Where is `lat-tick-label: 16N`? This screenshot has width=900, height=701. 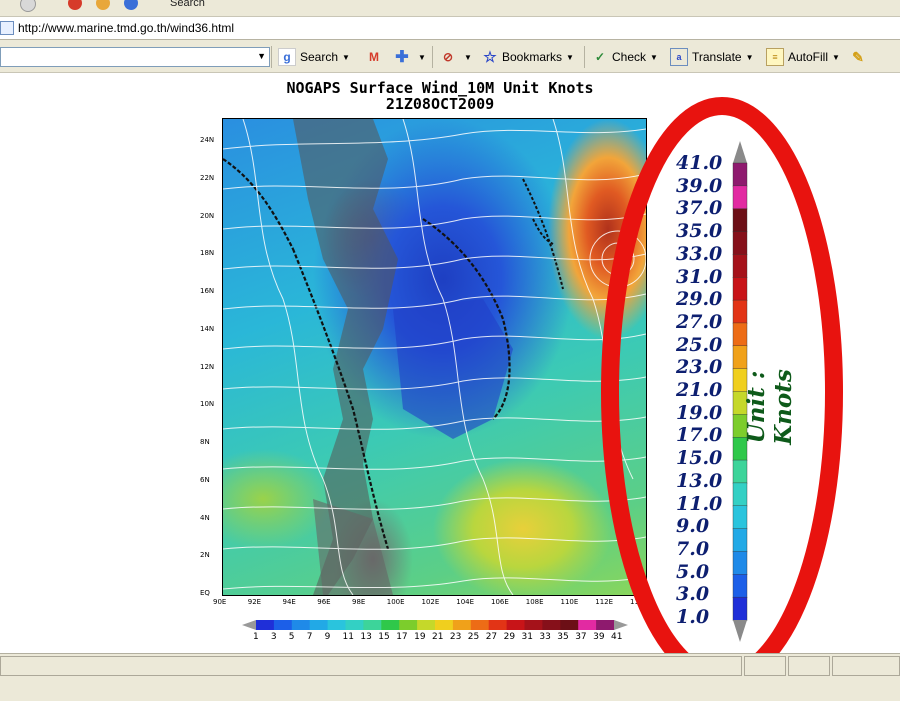
lat-tick-label: 16N is located at coordinates (207, 291).